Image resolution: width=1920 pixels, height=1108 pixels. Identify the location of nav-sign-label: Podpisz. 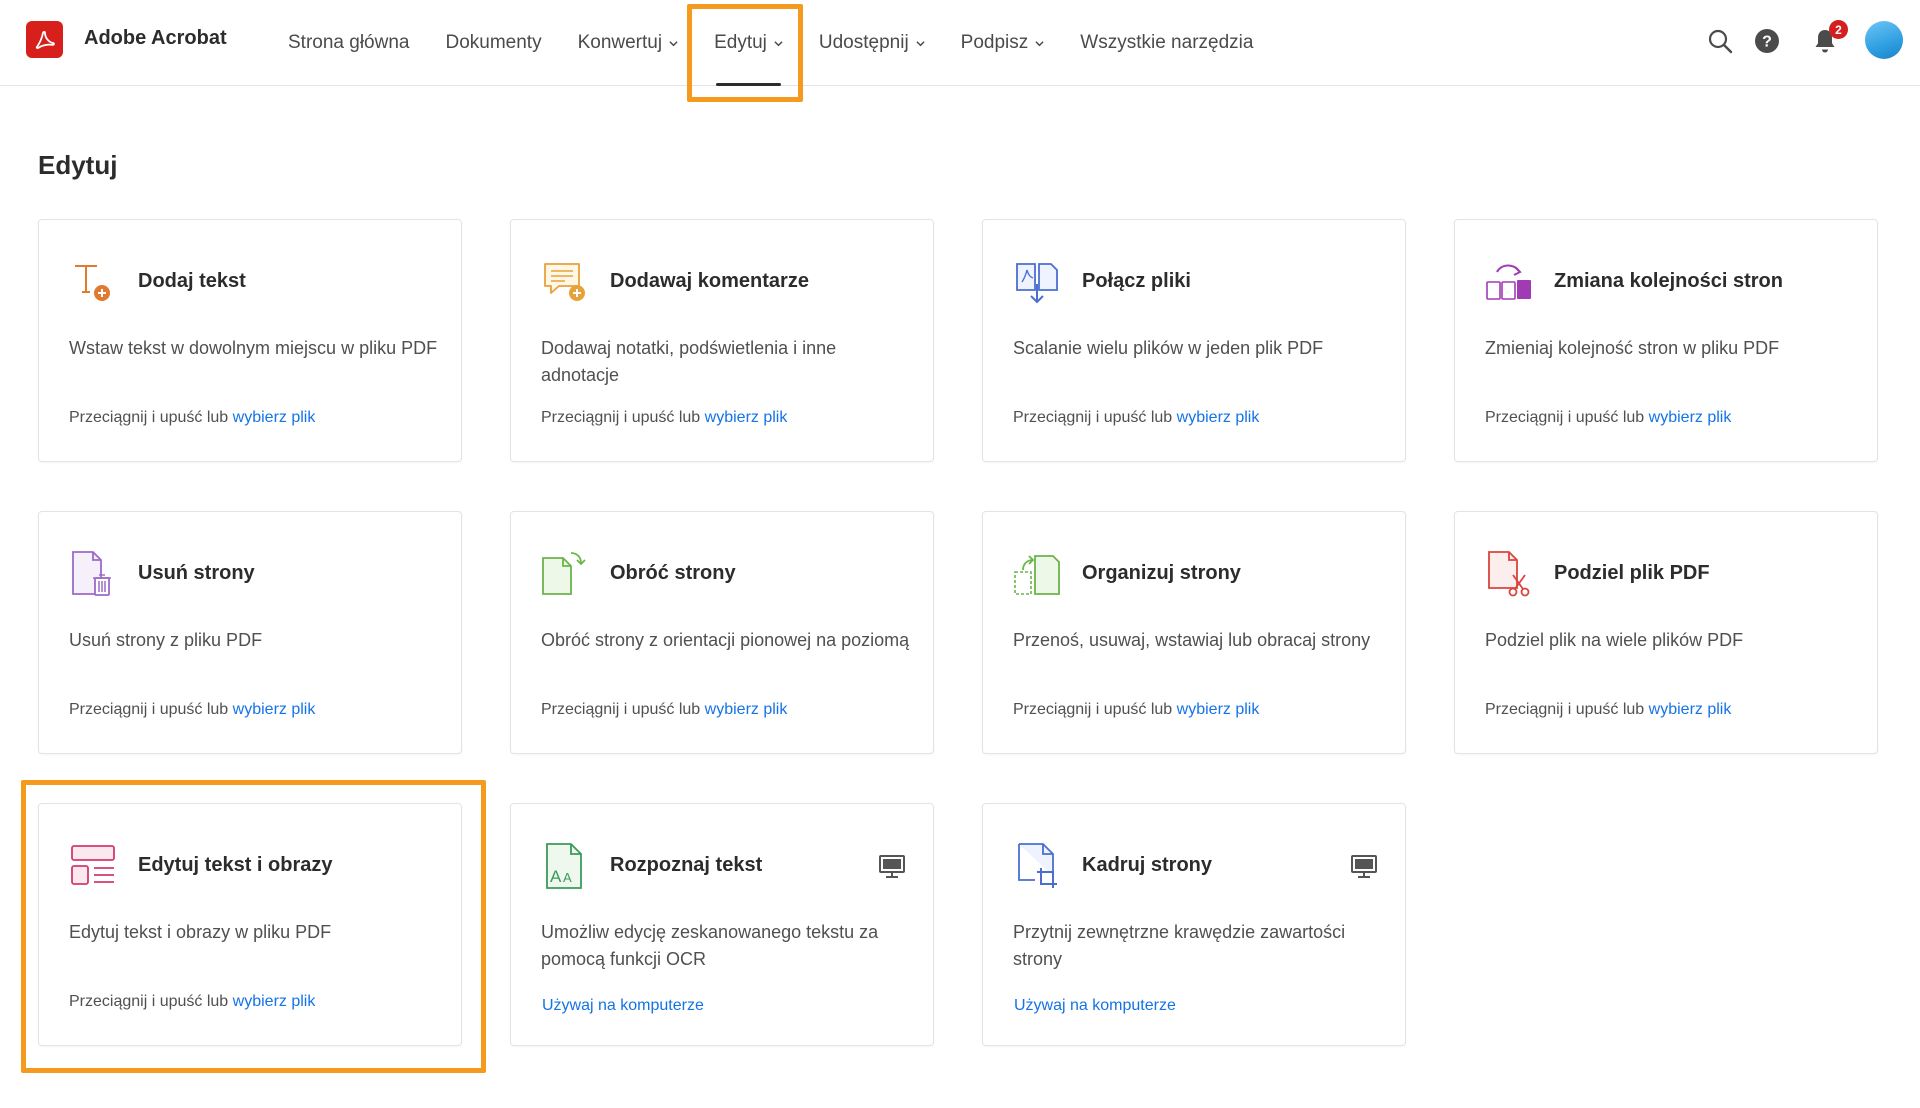
(994, 42).